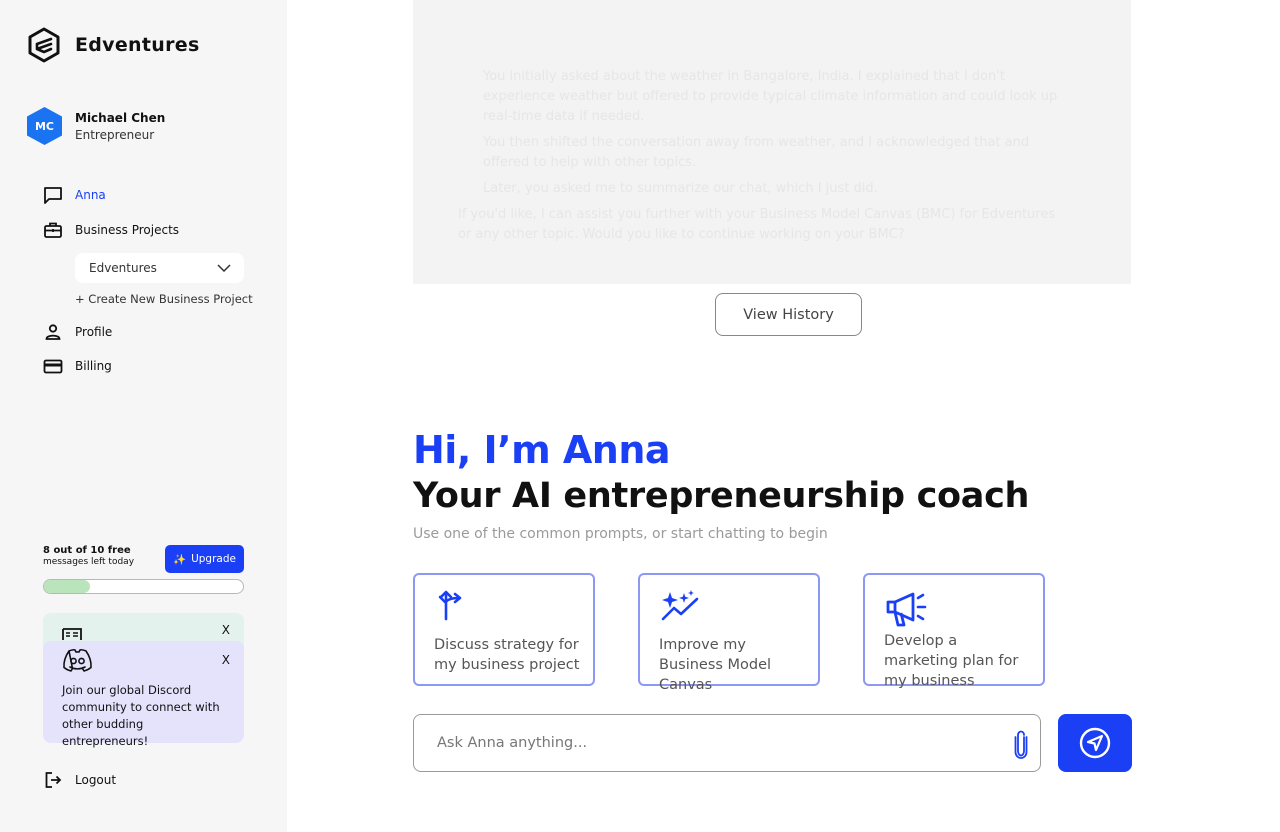 This screenshot has width=1280, height=832. What do you see at coordinates (74, 195) in the screenshot?
I see `nav-item-anna: Anna` at bounding box center [74, 195].